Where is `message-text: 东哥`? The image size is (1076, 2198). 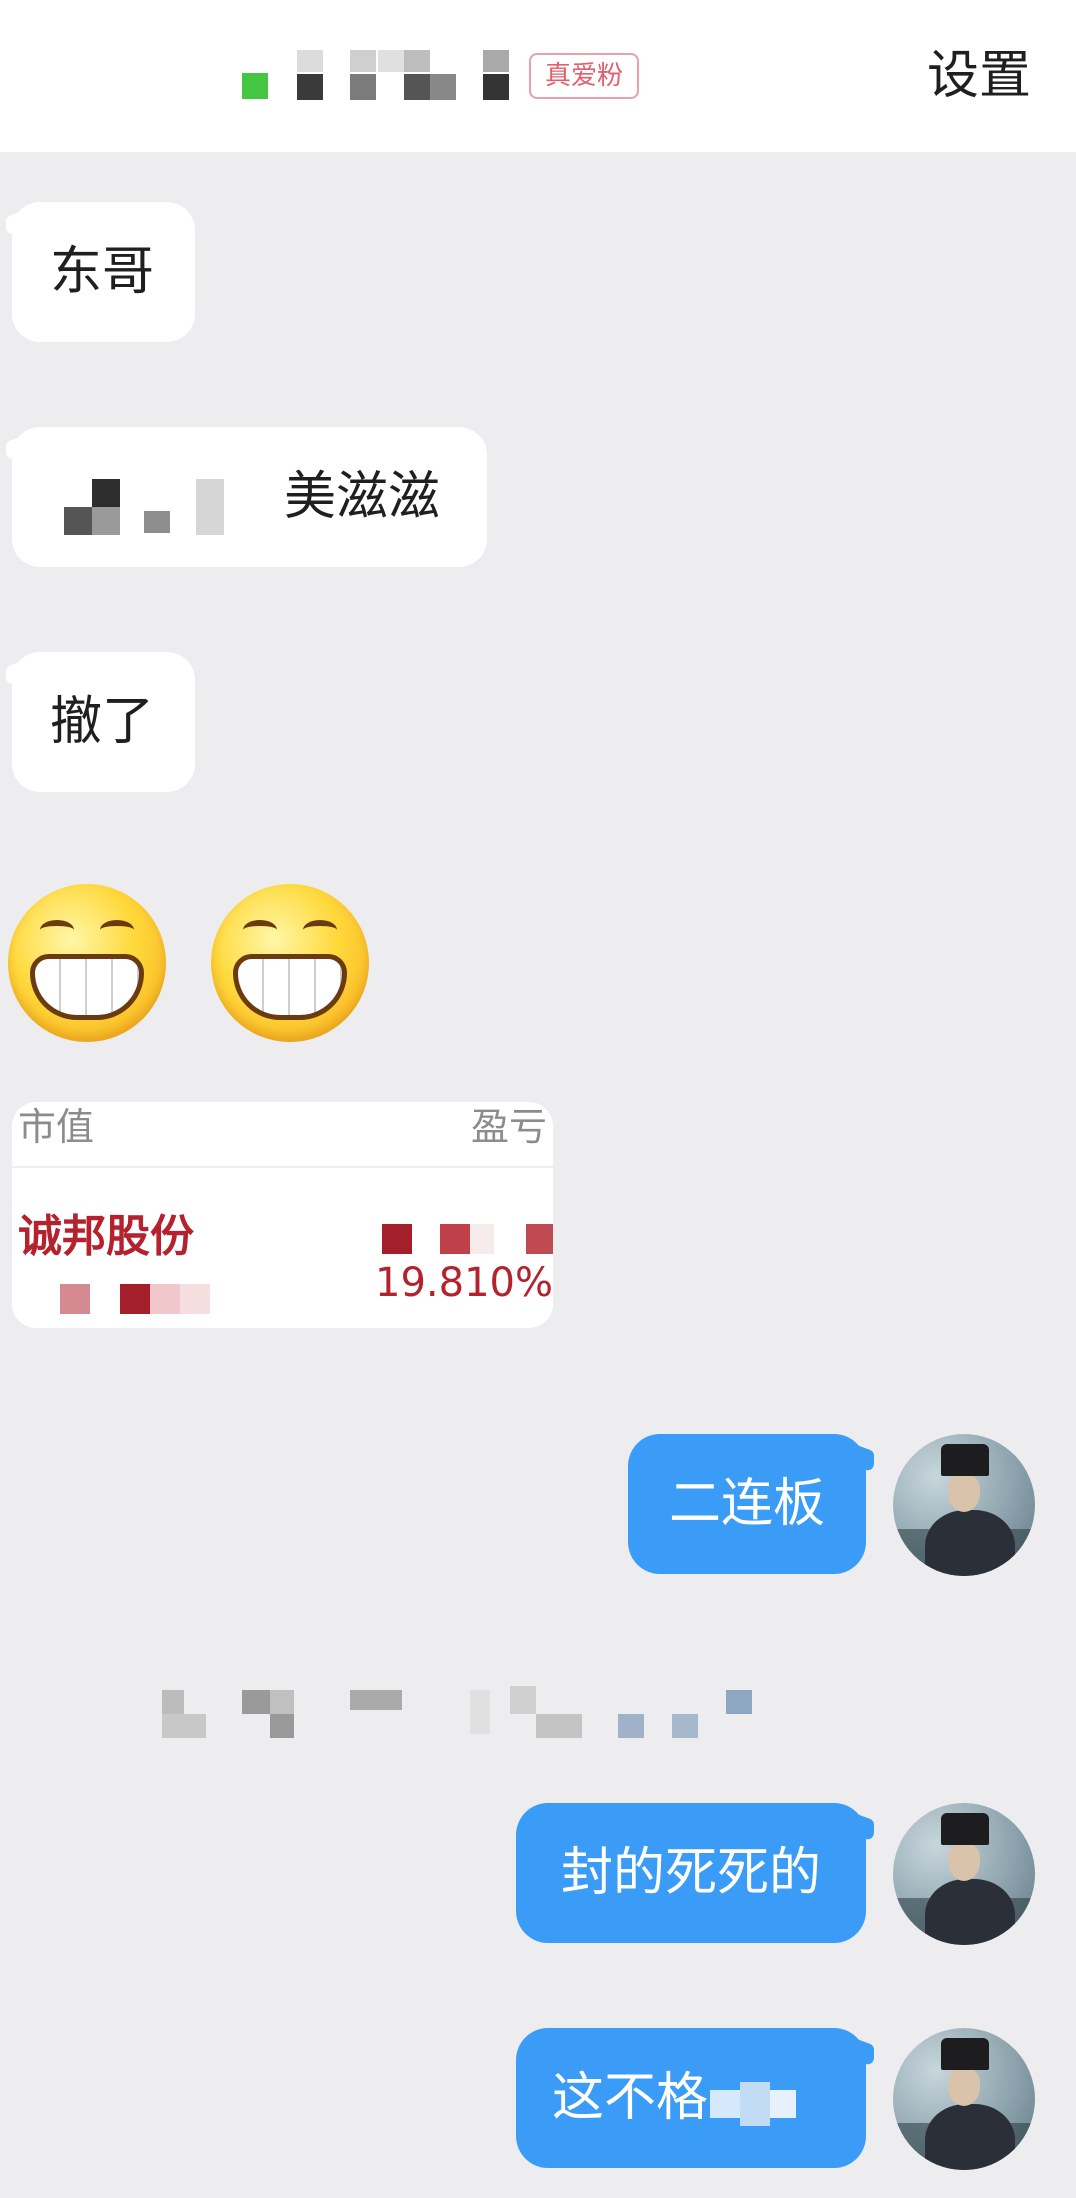 message-text: 东哥 is located at coordinates (102, 272).